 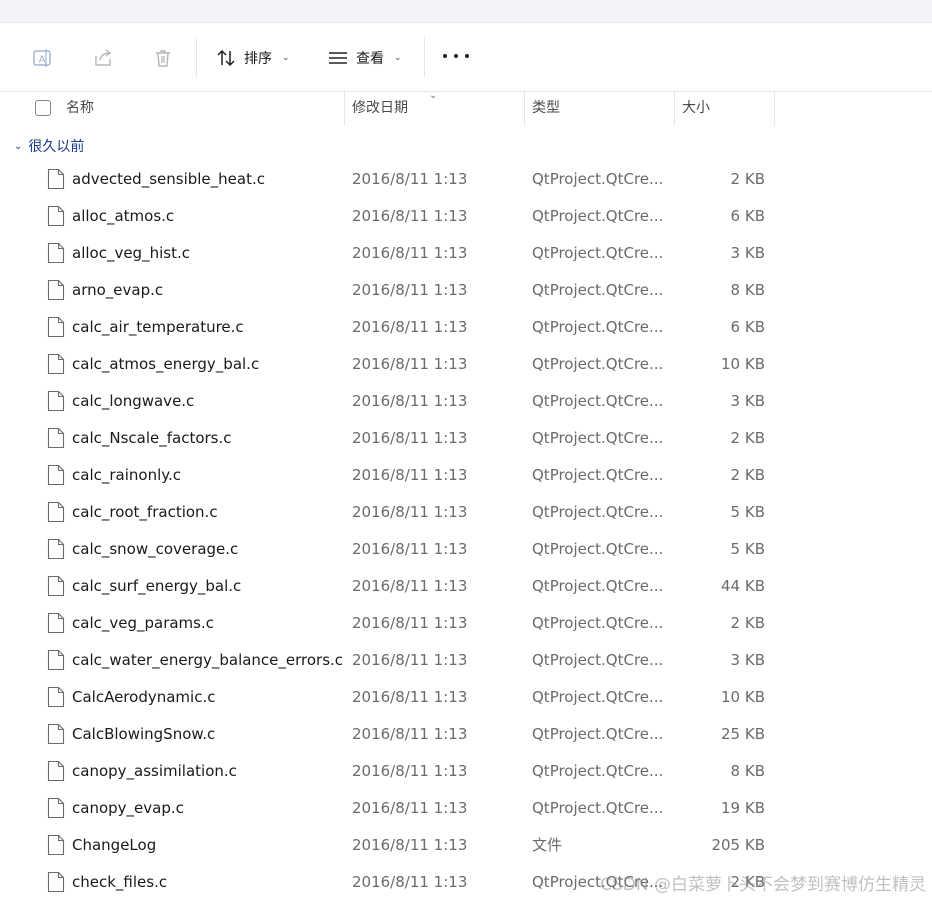 What do you see at coordinates (370, 59) in the screenshot?
I see `view-label: 查看` at bounding box center [370, 59].